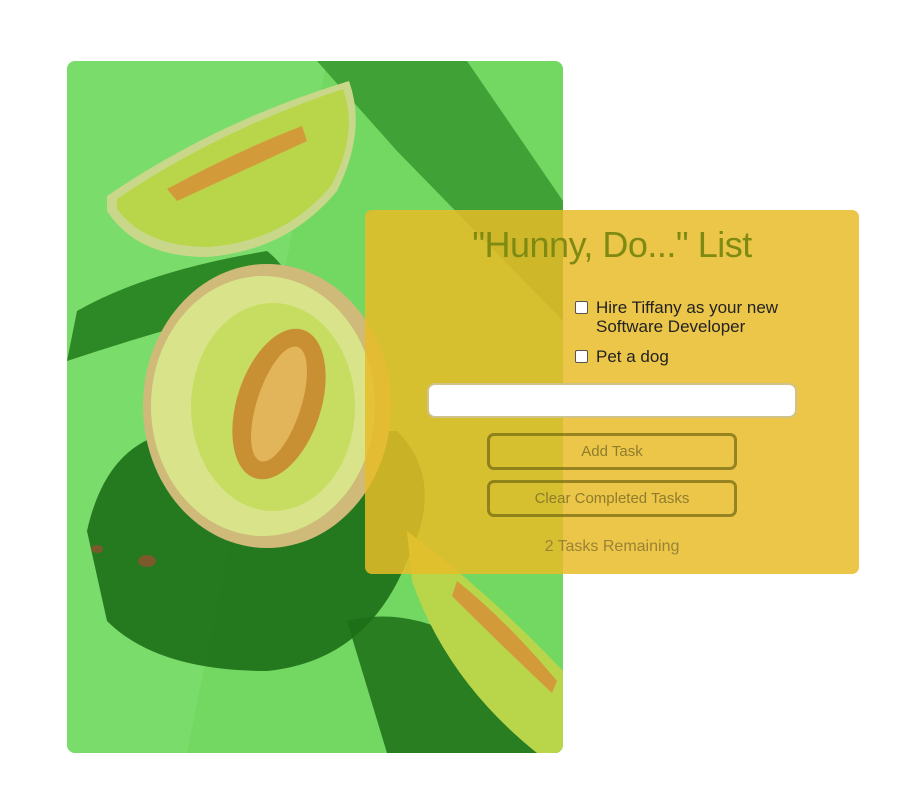  I want to click on new-task-input, so click(612, 400).